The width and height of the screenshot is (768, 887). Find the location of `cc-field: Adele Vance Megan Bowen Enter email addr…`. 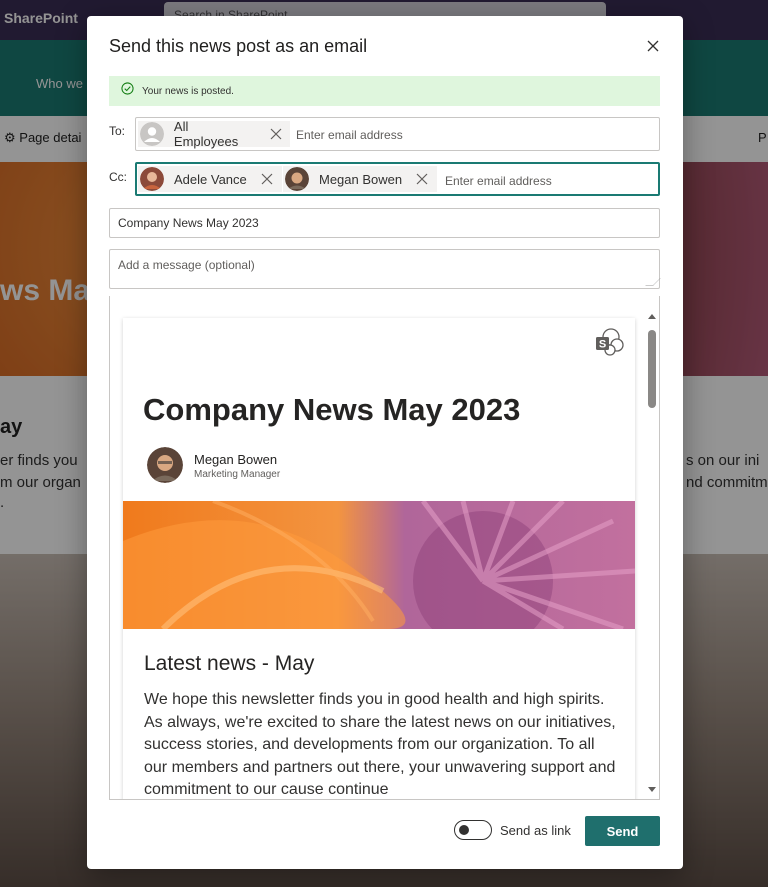

cc-field: Adele Vance Megan Bowen Enter email addr… is located at coordinates (397, 179).